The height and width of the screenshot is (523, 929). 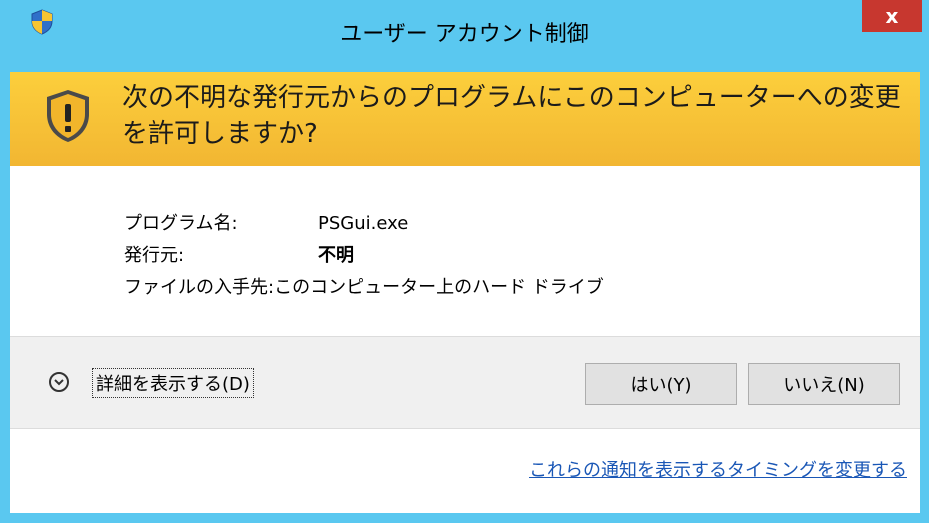 What do you see at coordinates (59, 382) in the screenshot?
I see `chevron-down-circle-icon` at bounding box center [59, 382].